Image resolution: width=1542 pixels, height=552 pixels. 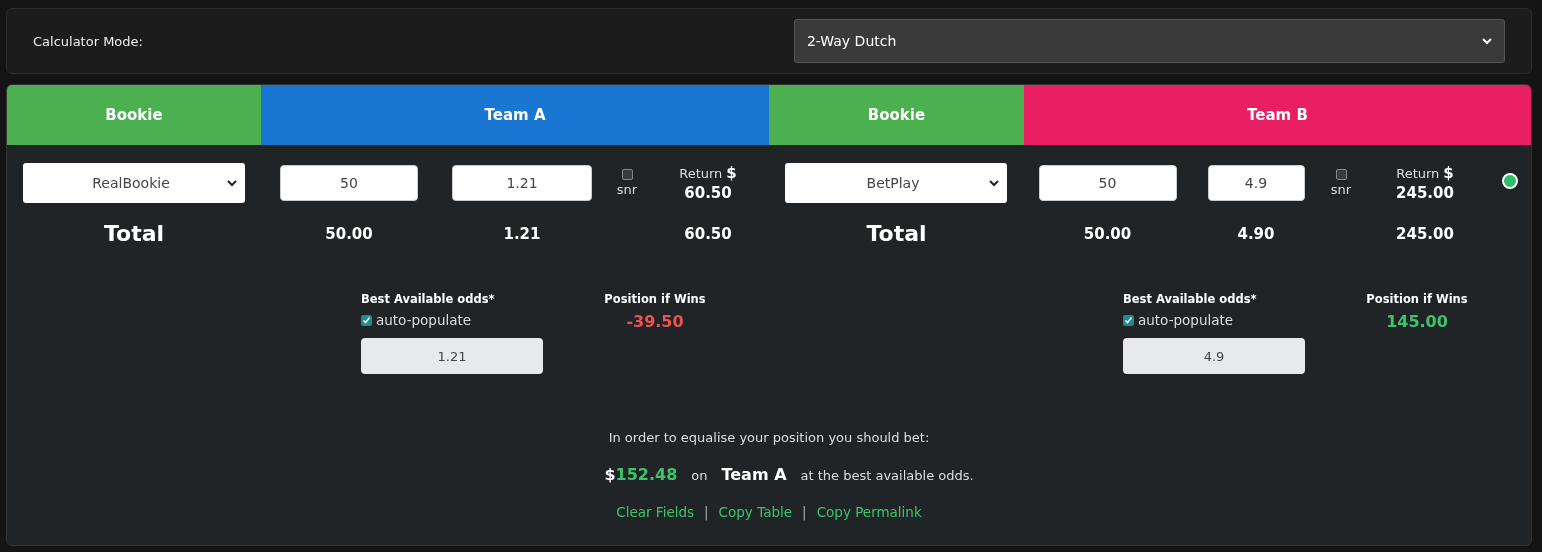 I want to click on bookie-select: BetPlay, so click(x=896, y=183).